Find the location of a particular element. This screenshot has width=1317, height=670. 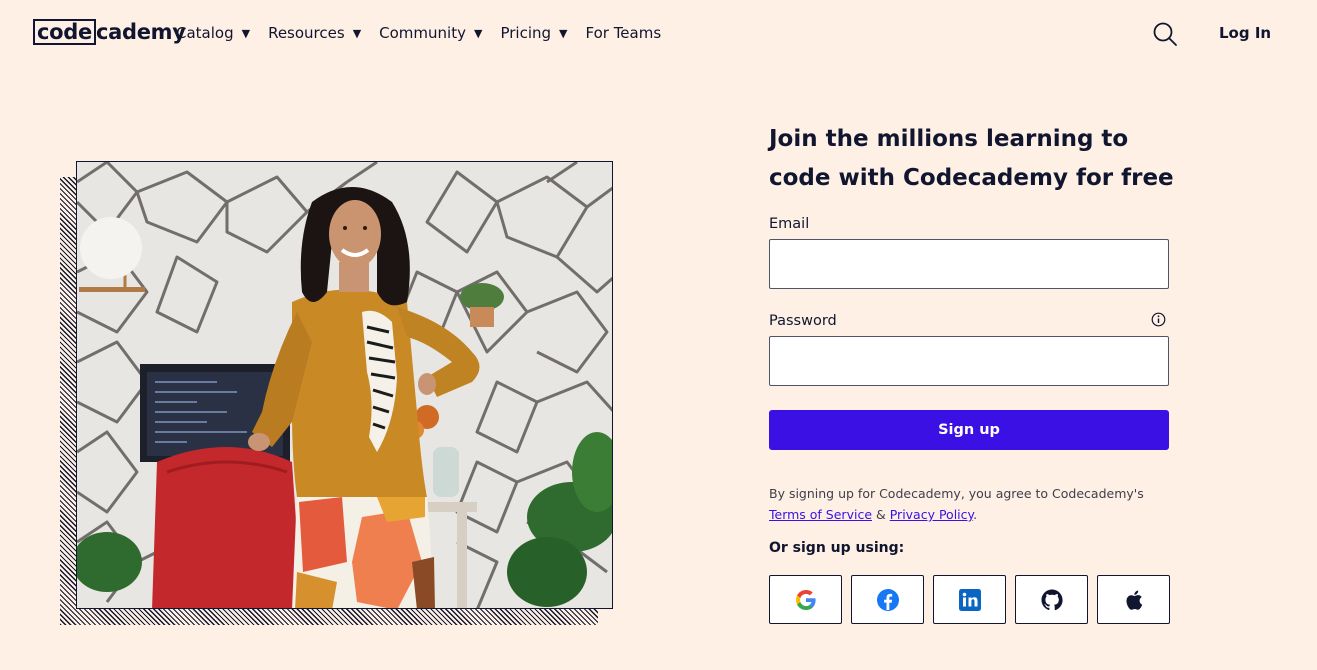

info-icon is located at coordinates (1158, 319).